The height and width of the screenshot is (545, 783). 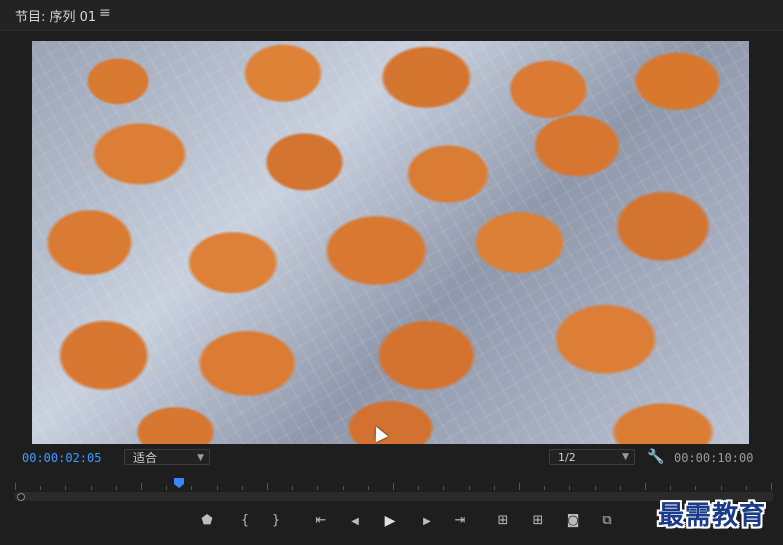 I want to click on playback-resolution-select: 1/2 ▼, so click(x=592, y=457).